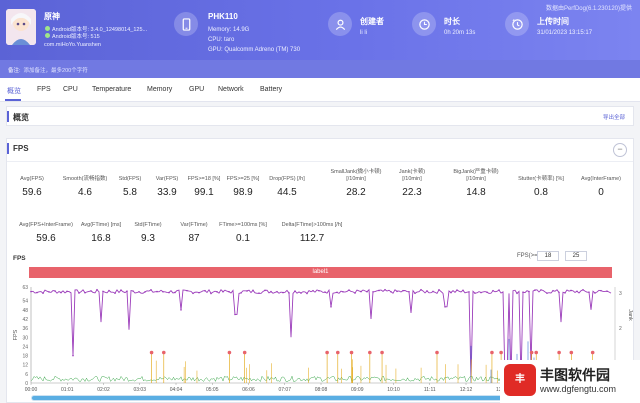  I want to click on device-cpu: CPU: taro, so click(221, 40).